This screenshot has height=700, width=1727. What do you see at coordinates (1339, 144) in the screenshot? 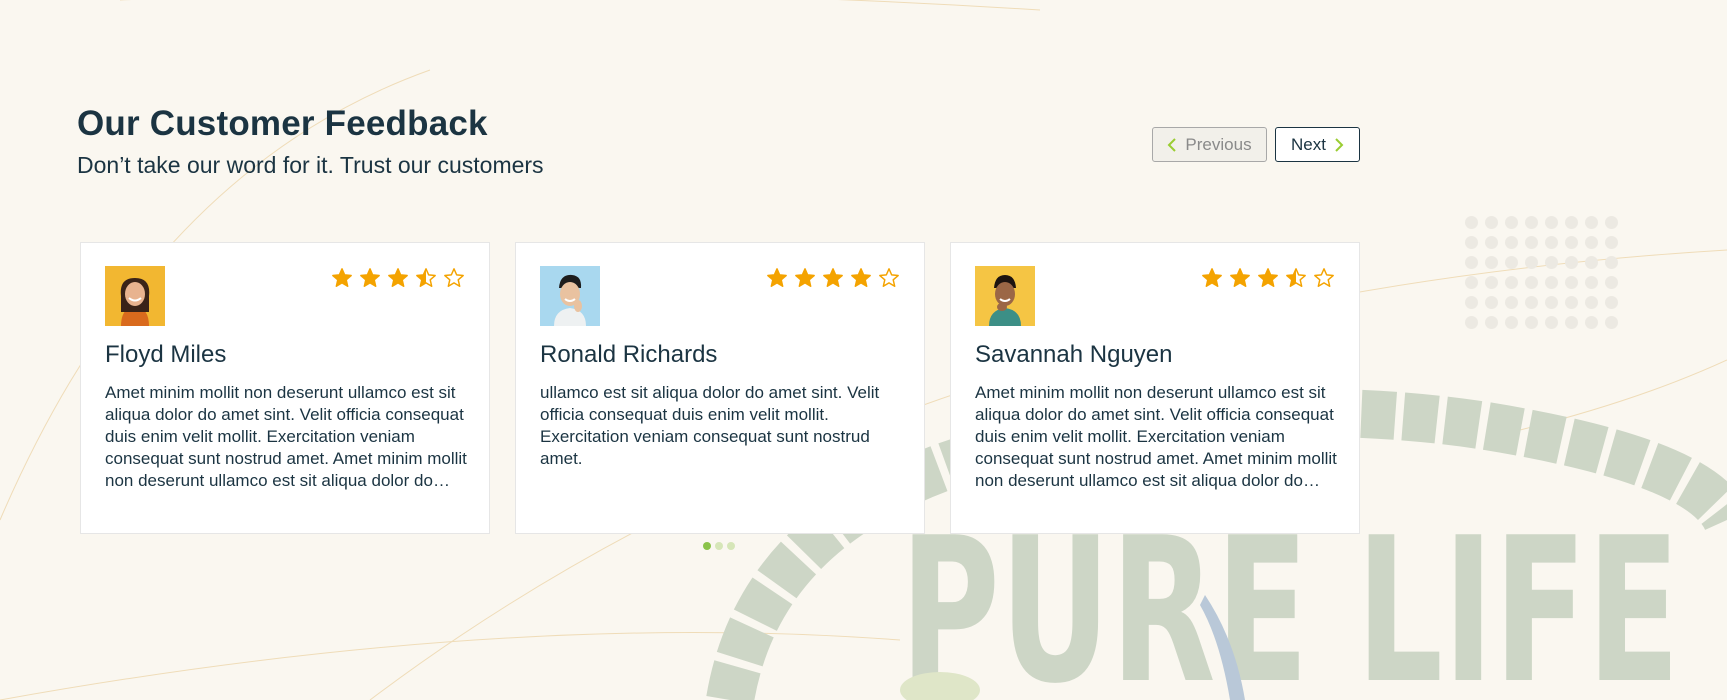
I see `chevron-right-icon` at bounding box center [1339, 144].